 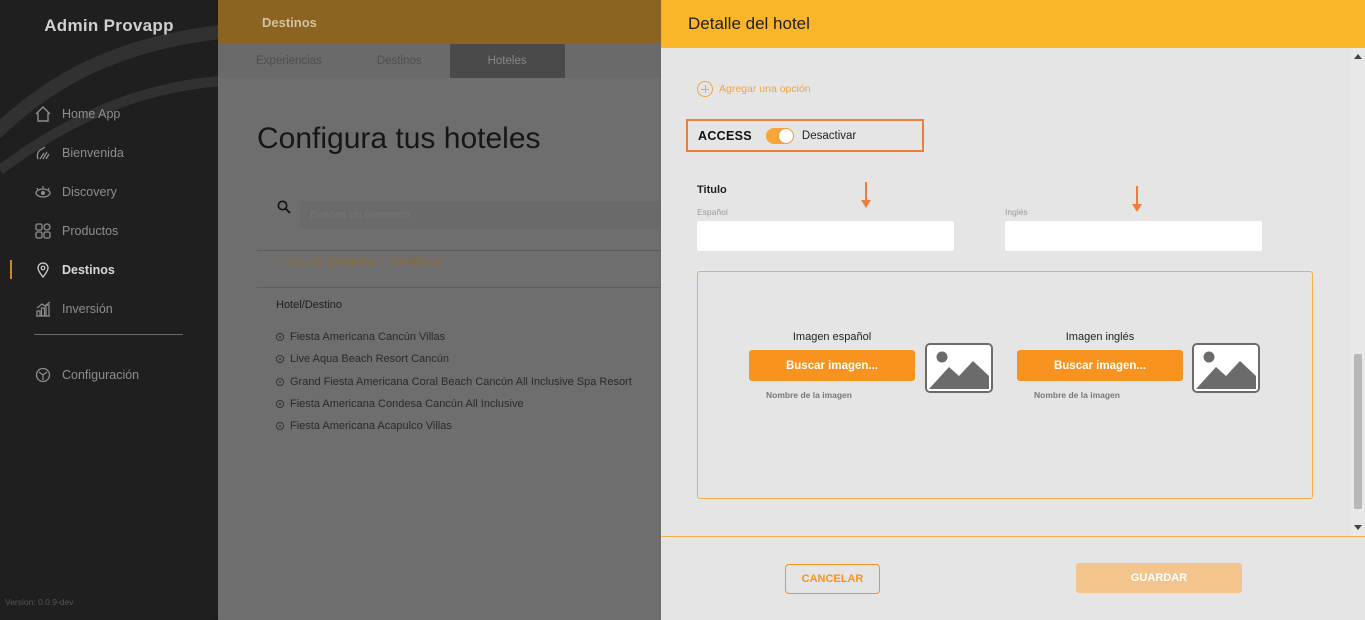 I want to click on sidebar-item-home-app: Home App, so click(x=109, y=113).